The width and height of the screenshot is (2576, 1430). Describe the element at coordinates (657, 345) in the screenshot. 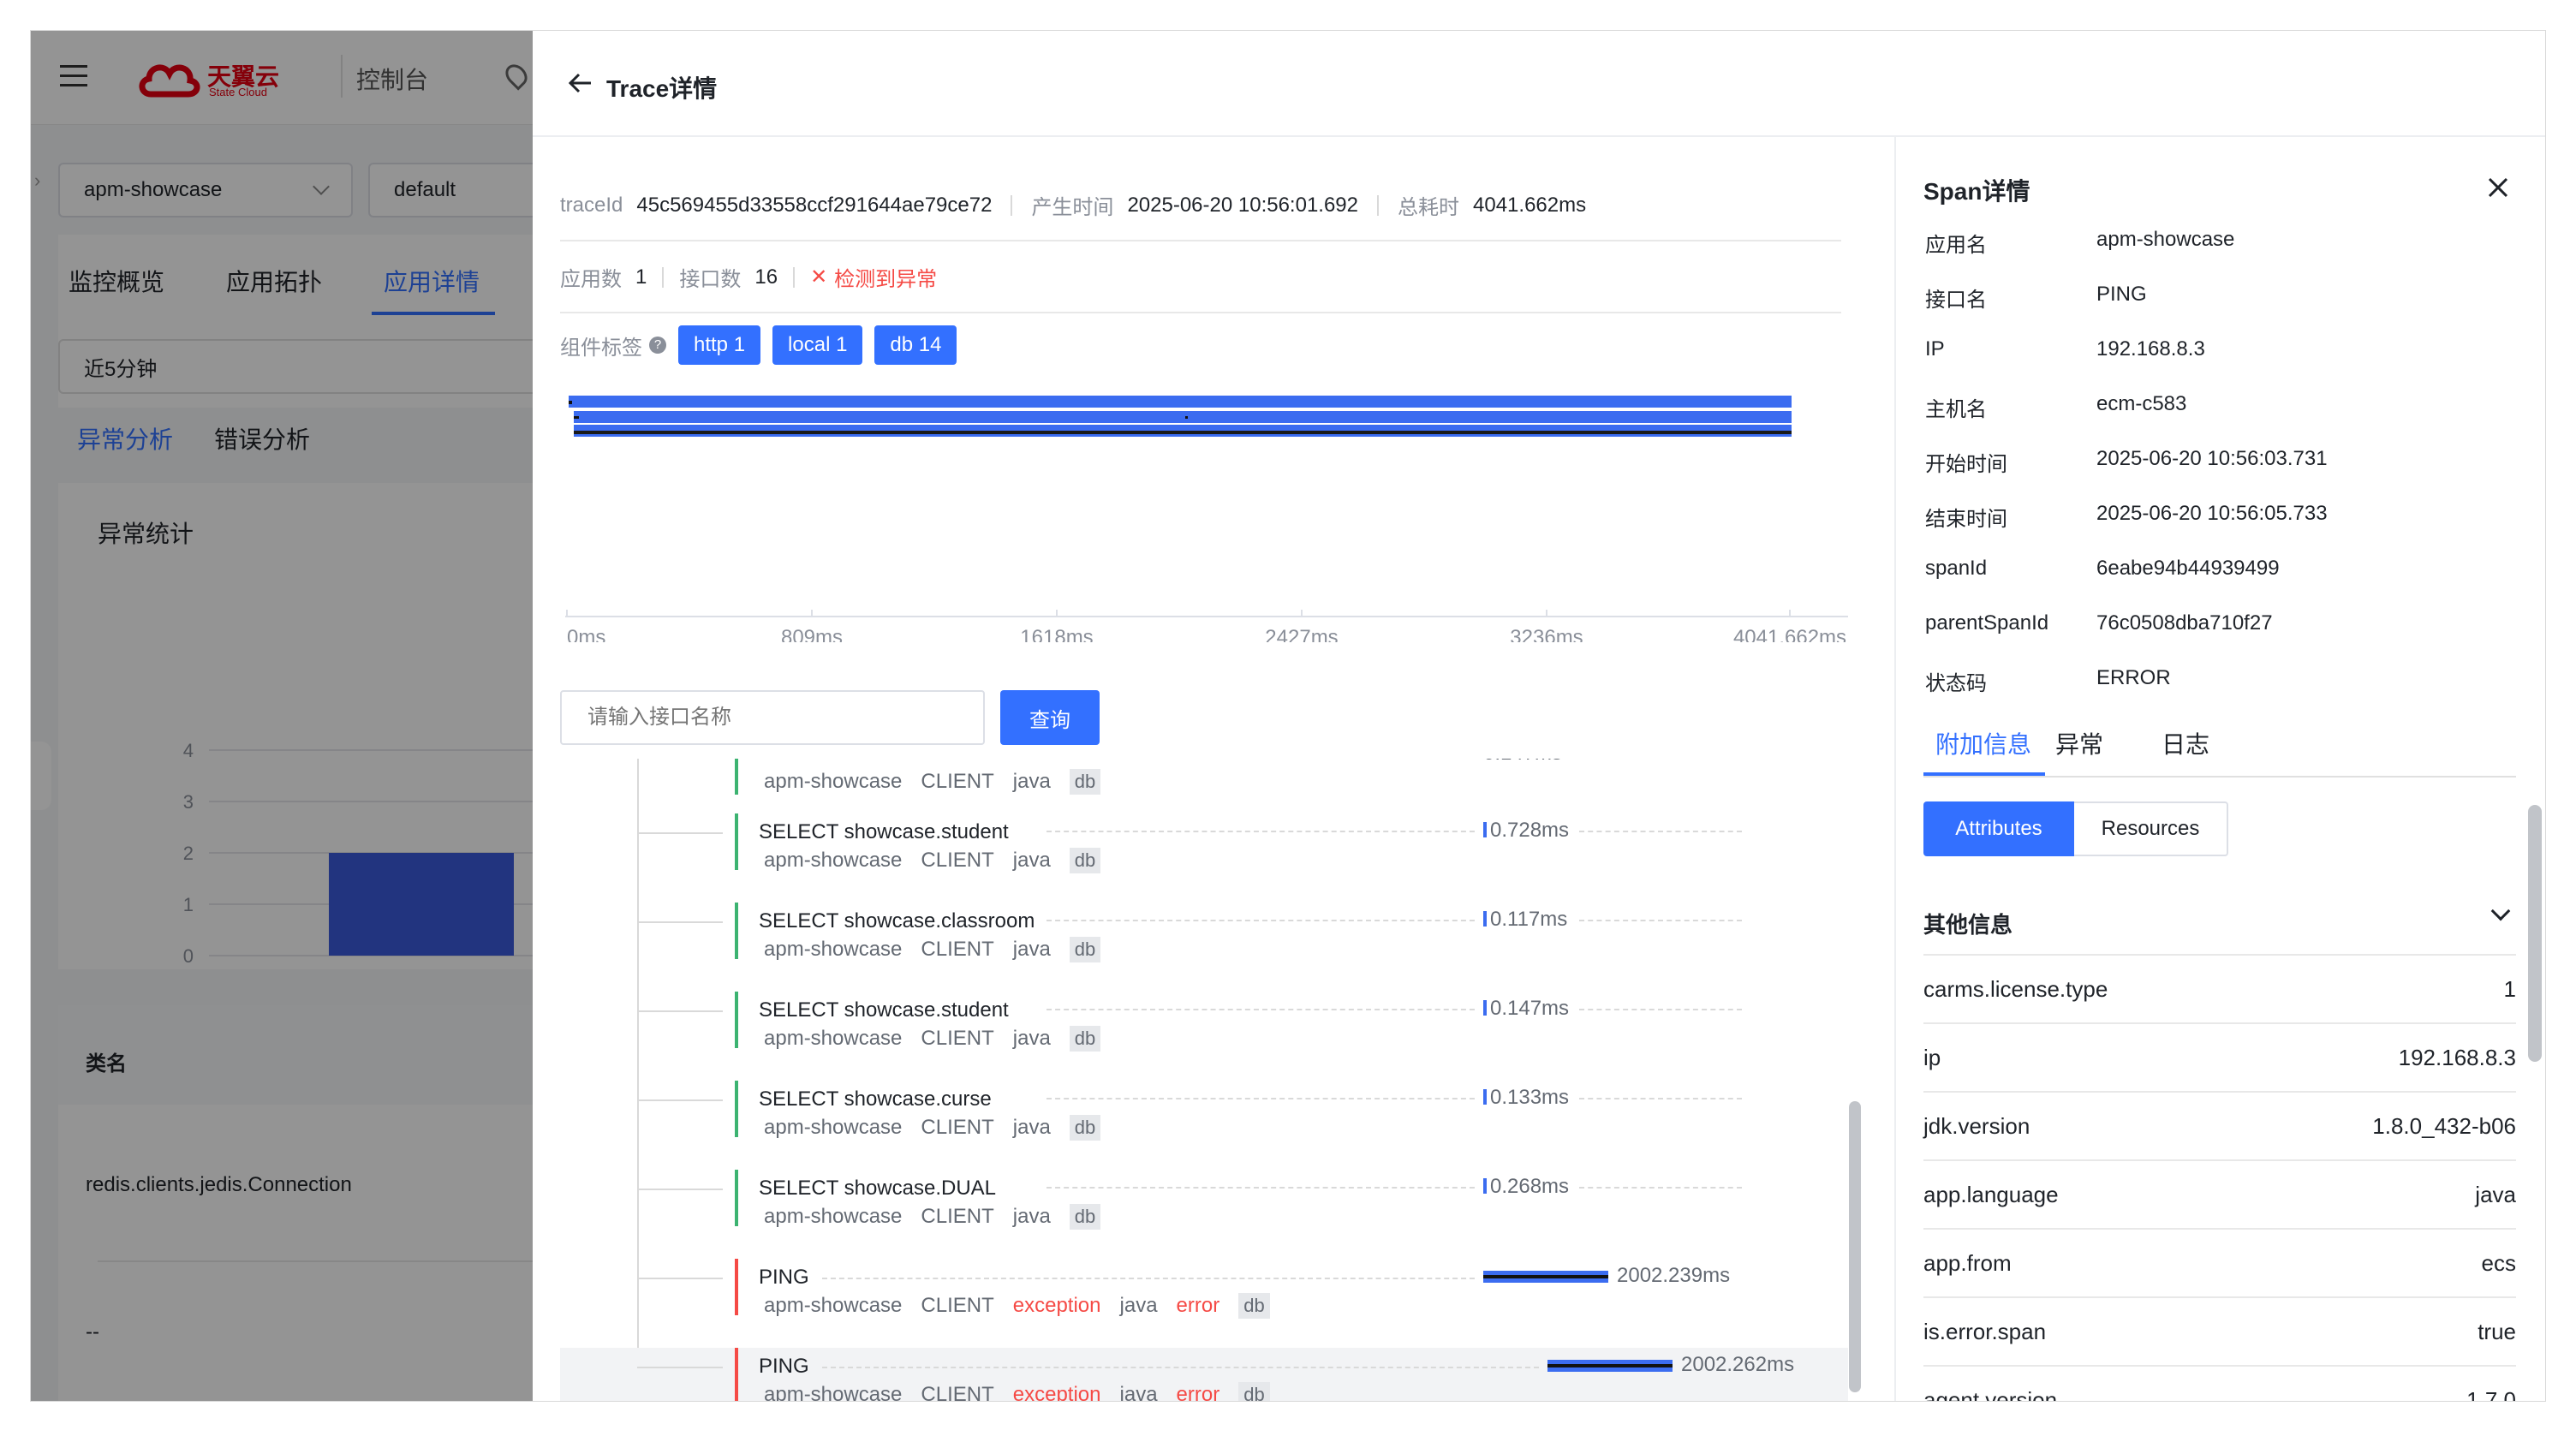

I see `help-icon: ?` at that location.